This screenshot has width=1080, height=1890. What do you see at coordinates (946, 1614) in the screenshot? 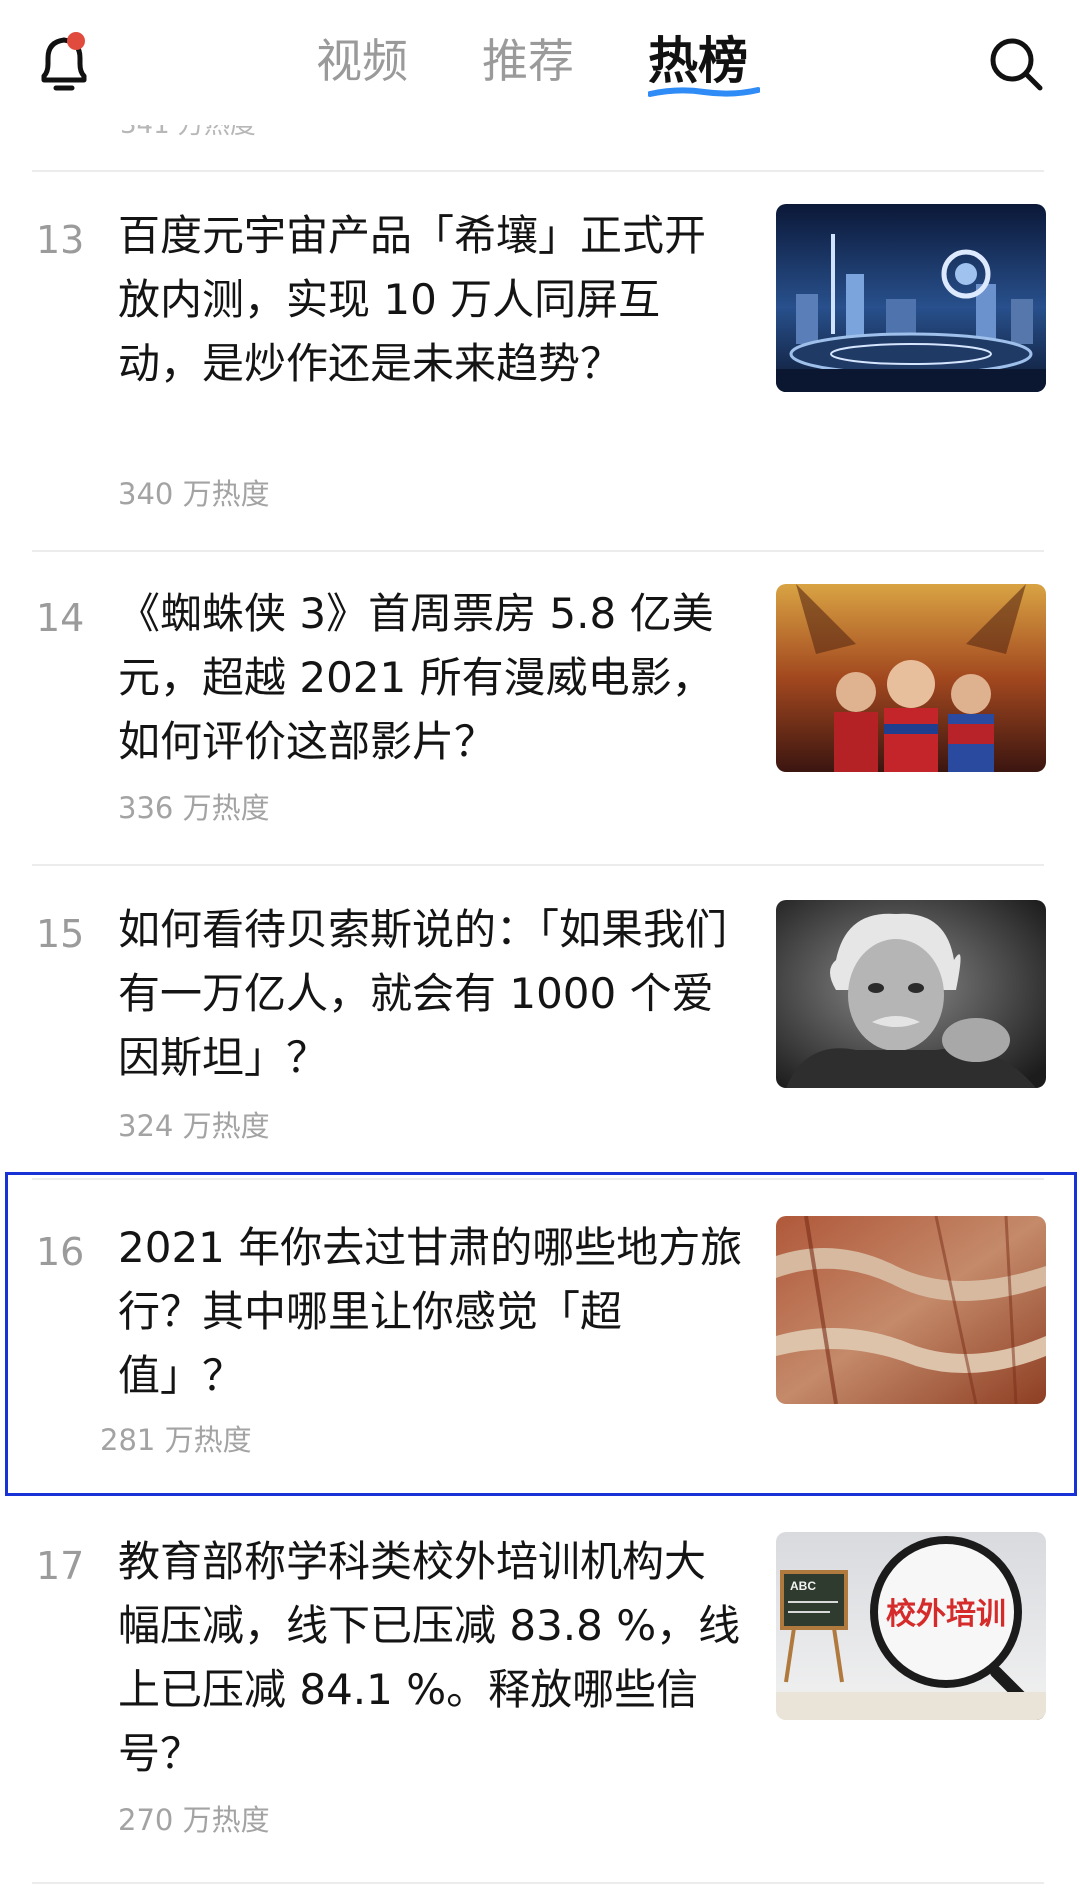
I see `magnifier-text: 校外培训` at bounding box center [946, 1614].